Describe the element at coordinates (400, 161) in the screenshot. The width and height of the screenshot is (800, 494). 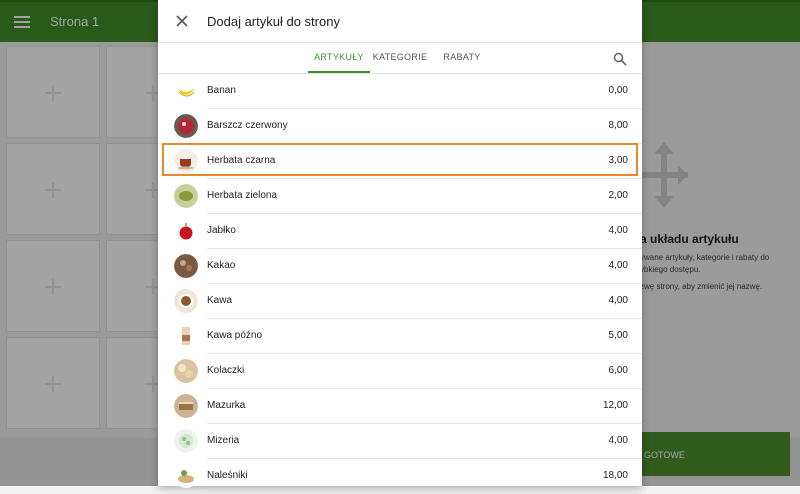
I see `article-row: Herbata czarna 3,00` at that location.